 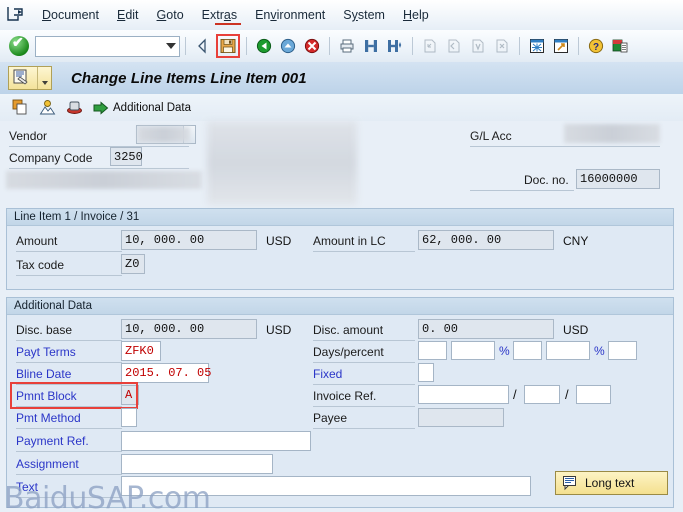 I want to click on address-redaction, so click(x=282, y=163).